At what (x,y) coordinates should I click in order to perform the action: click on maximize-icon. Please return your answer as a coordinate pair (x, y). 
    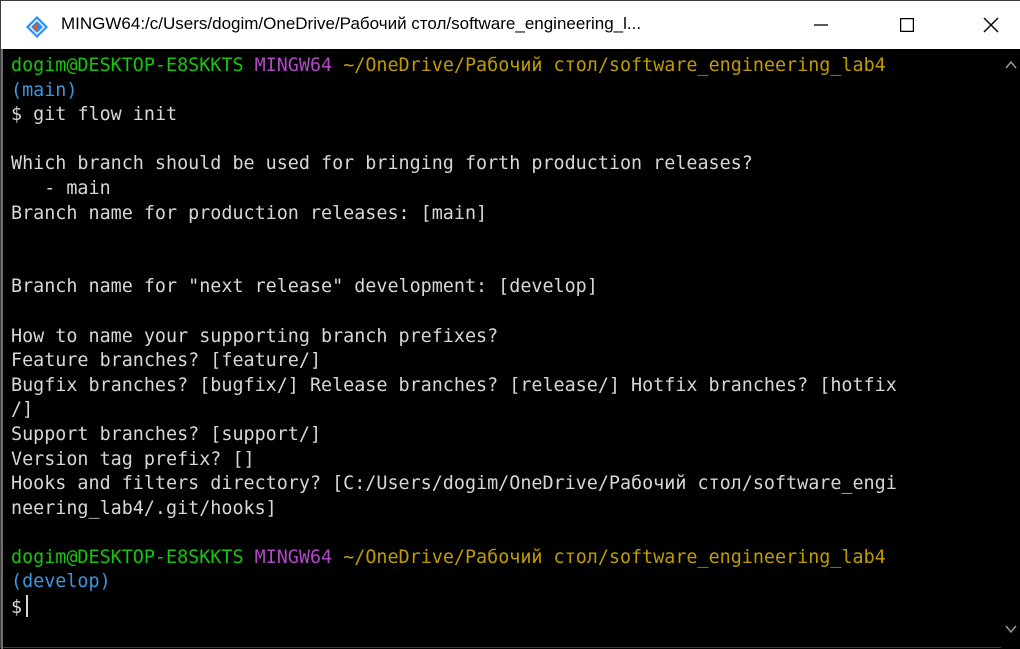
    Looking at the image, I should click on (907, 25).